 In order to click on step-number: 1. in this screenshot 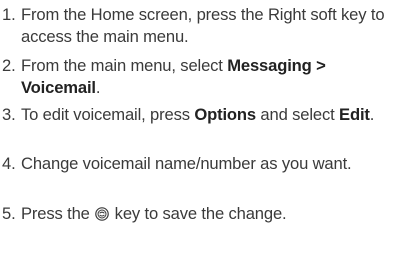, I will do `click(9, 14)`.